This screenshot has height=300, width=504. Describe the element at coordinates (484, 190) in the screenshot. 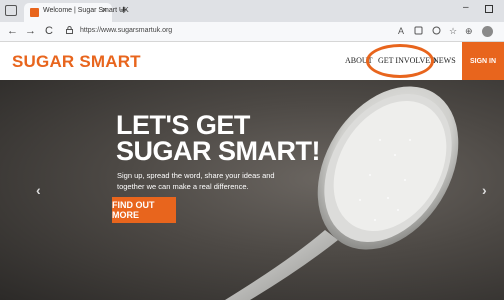

I see `carousel-next-icon: ›` at that location.